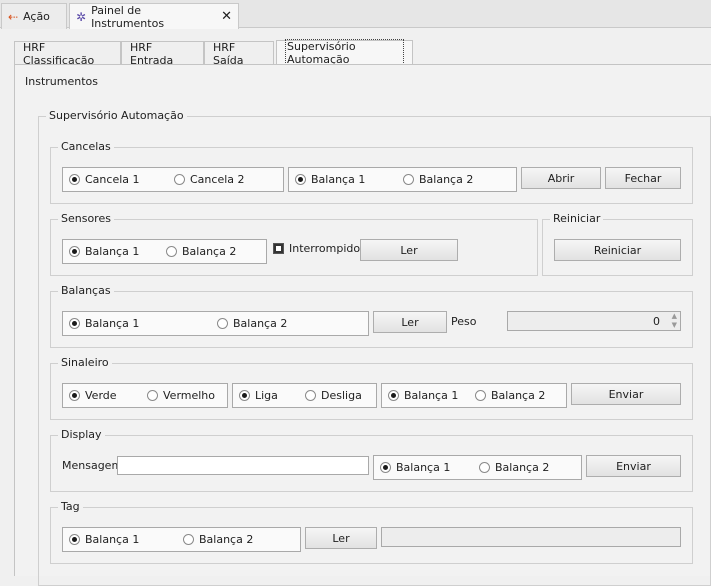 The image size is (711, 586). What do you see at coordinates (181, 539) in the screenshot?
I see `tag-radio-group: Balança 1 Balança 2` at bounding box center [181, 539].